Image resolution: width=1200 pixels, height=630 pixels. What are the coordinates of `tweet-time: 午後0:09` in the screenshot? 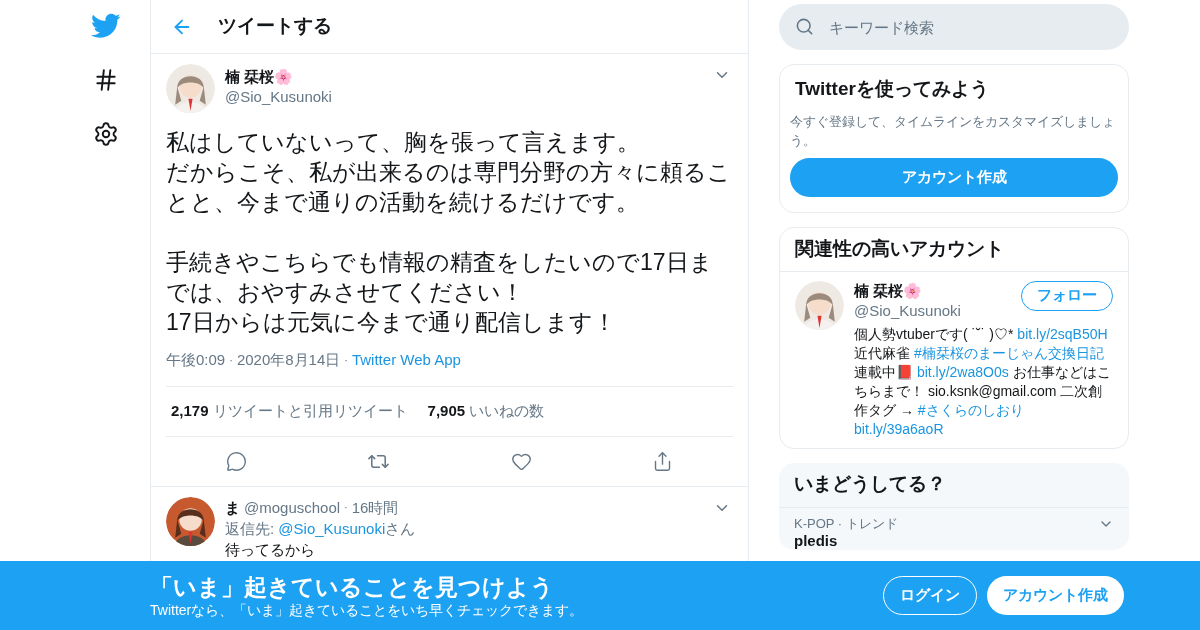 It's located at (196, 360).